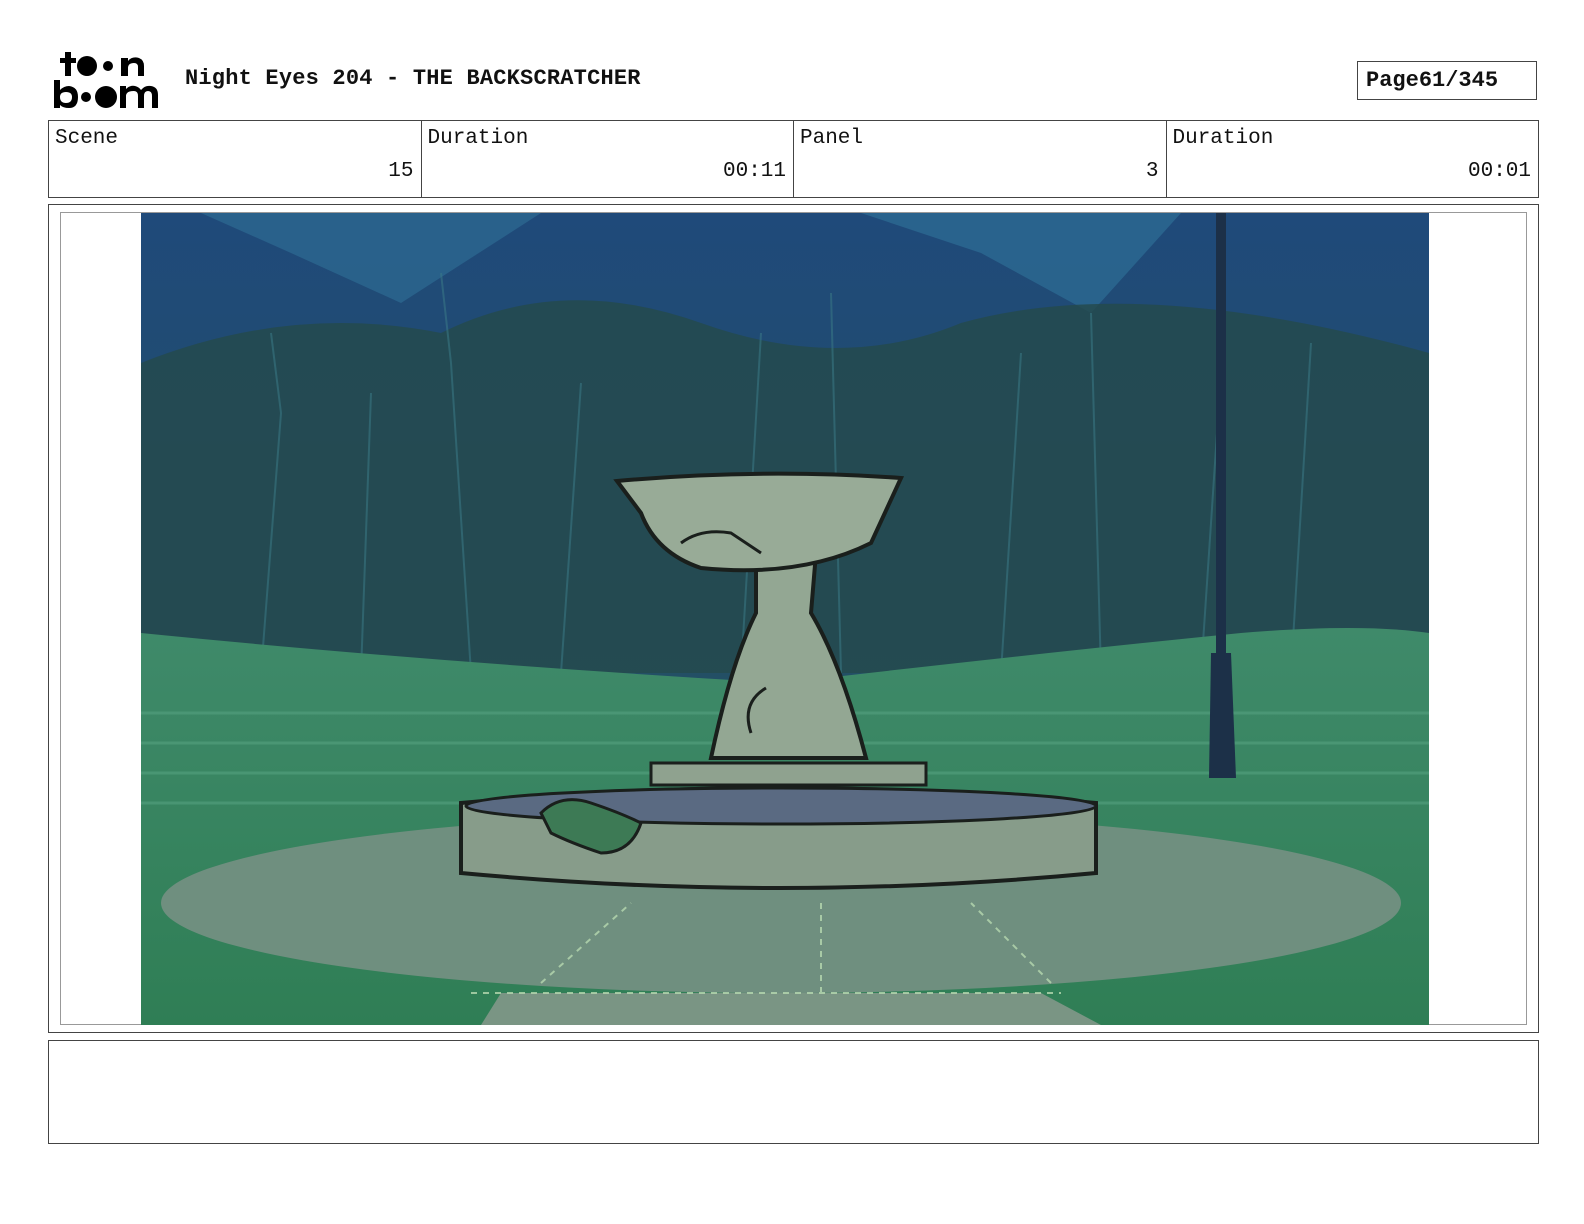  I want to click on page-number: 61/345, so click(1458, 80).